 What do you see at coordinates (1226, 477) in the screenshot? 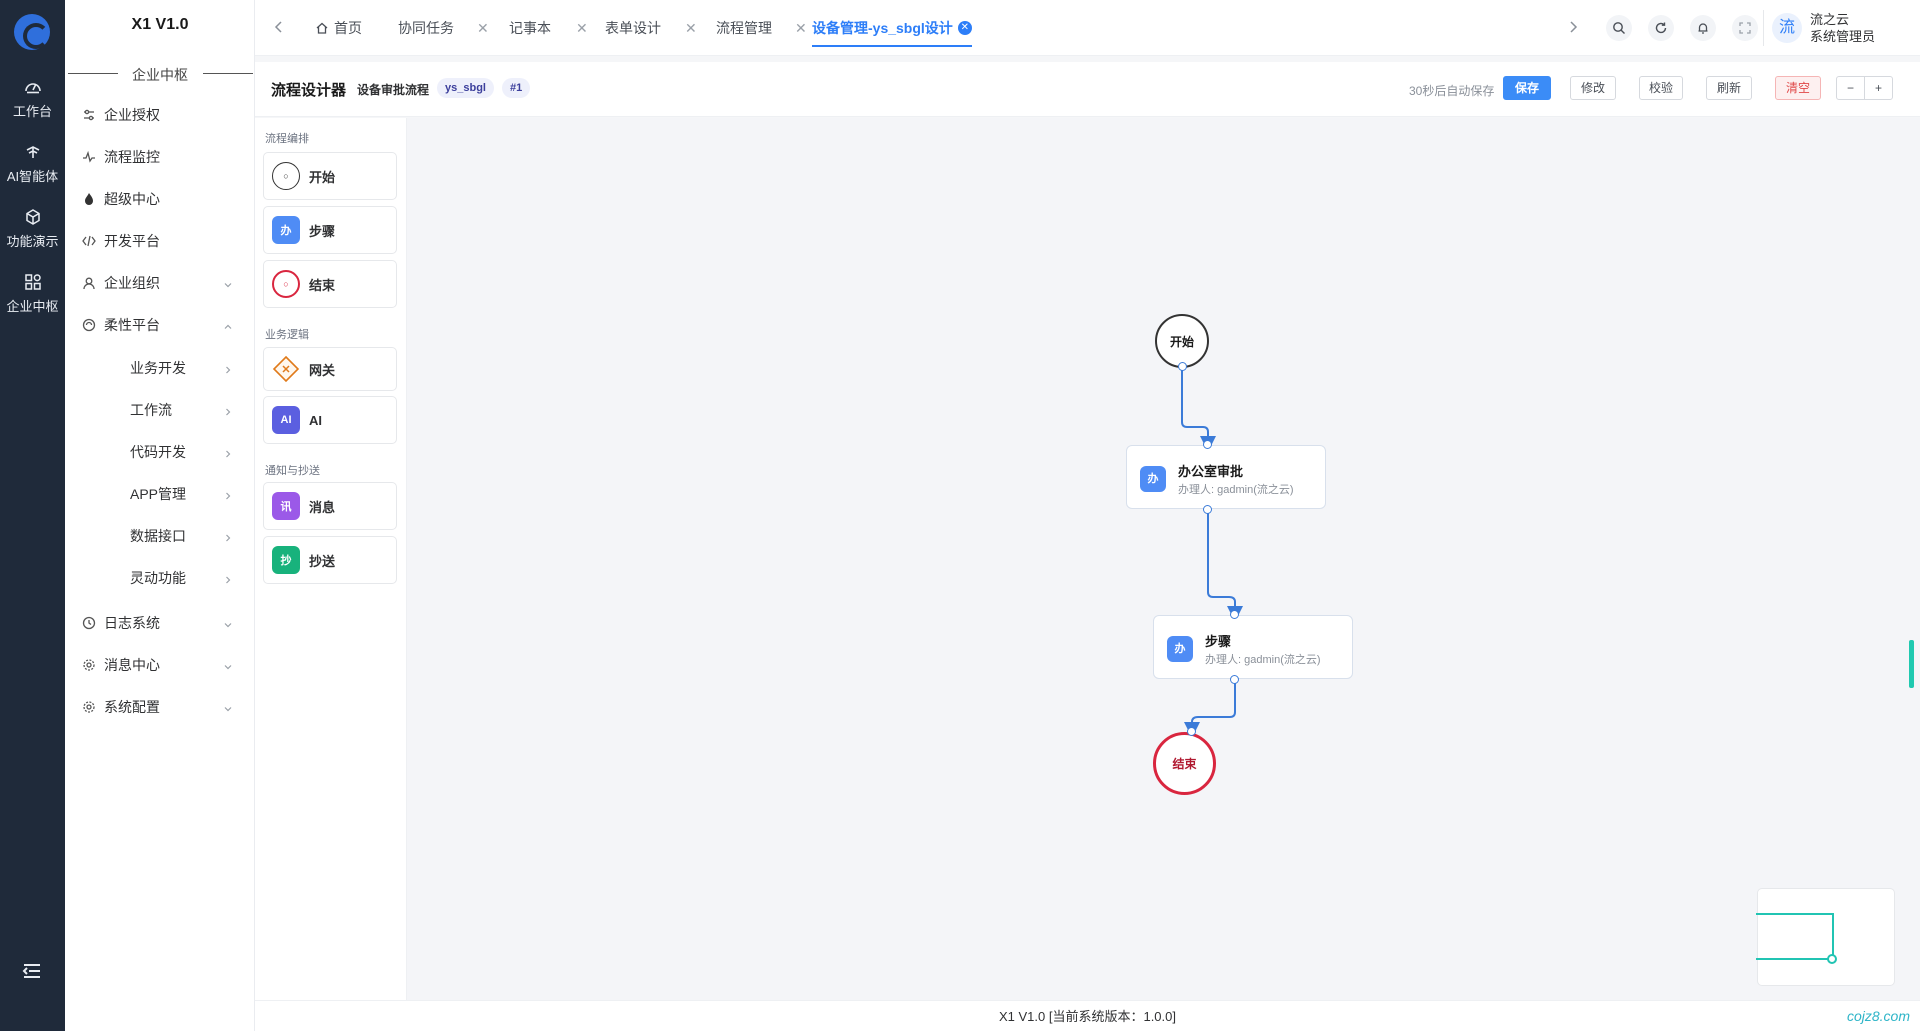
I see `approval-step-node: 办 办公室审批 办理人: gadmin(流之云)` at bounding box center [1226, 477].